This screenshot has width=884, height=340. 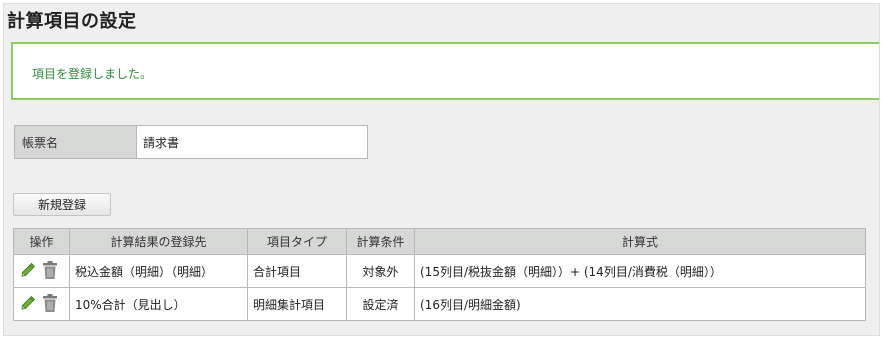 I want to click on col-header-ops: 操作, so click(x=41, y=241).